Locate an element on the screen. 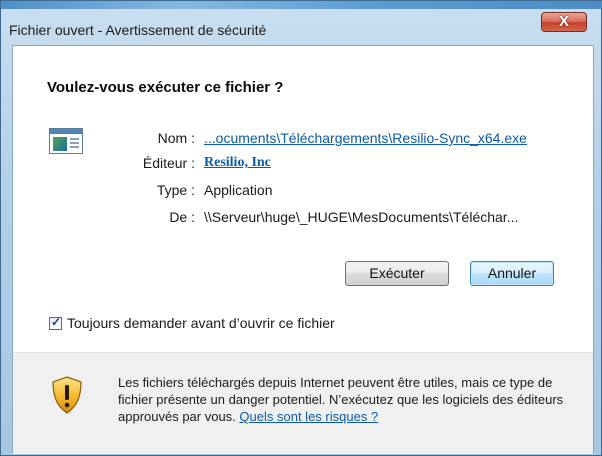 The image size is (602, 456). from-label: De : is located at coordinates (182, 217).